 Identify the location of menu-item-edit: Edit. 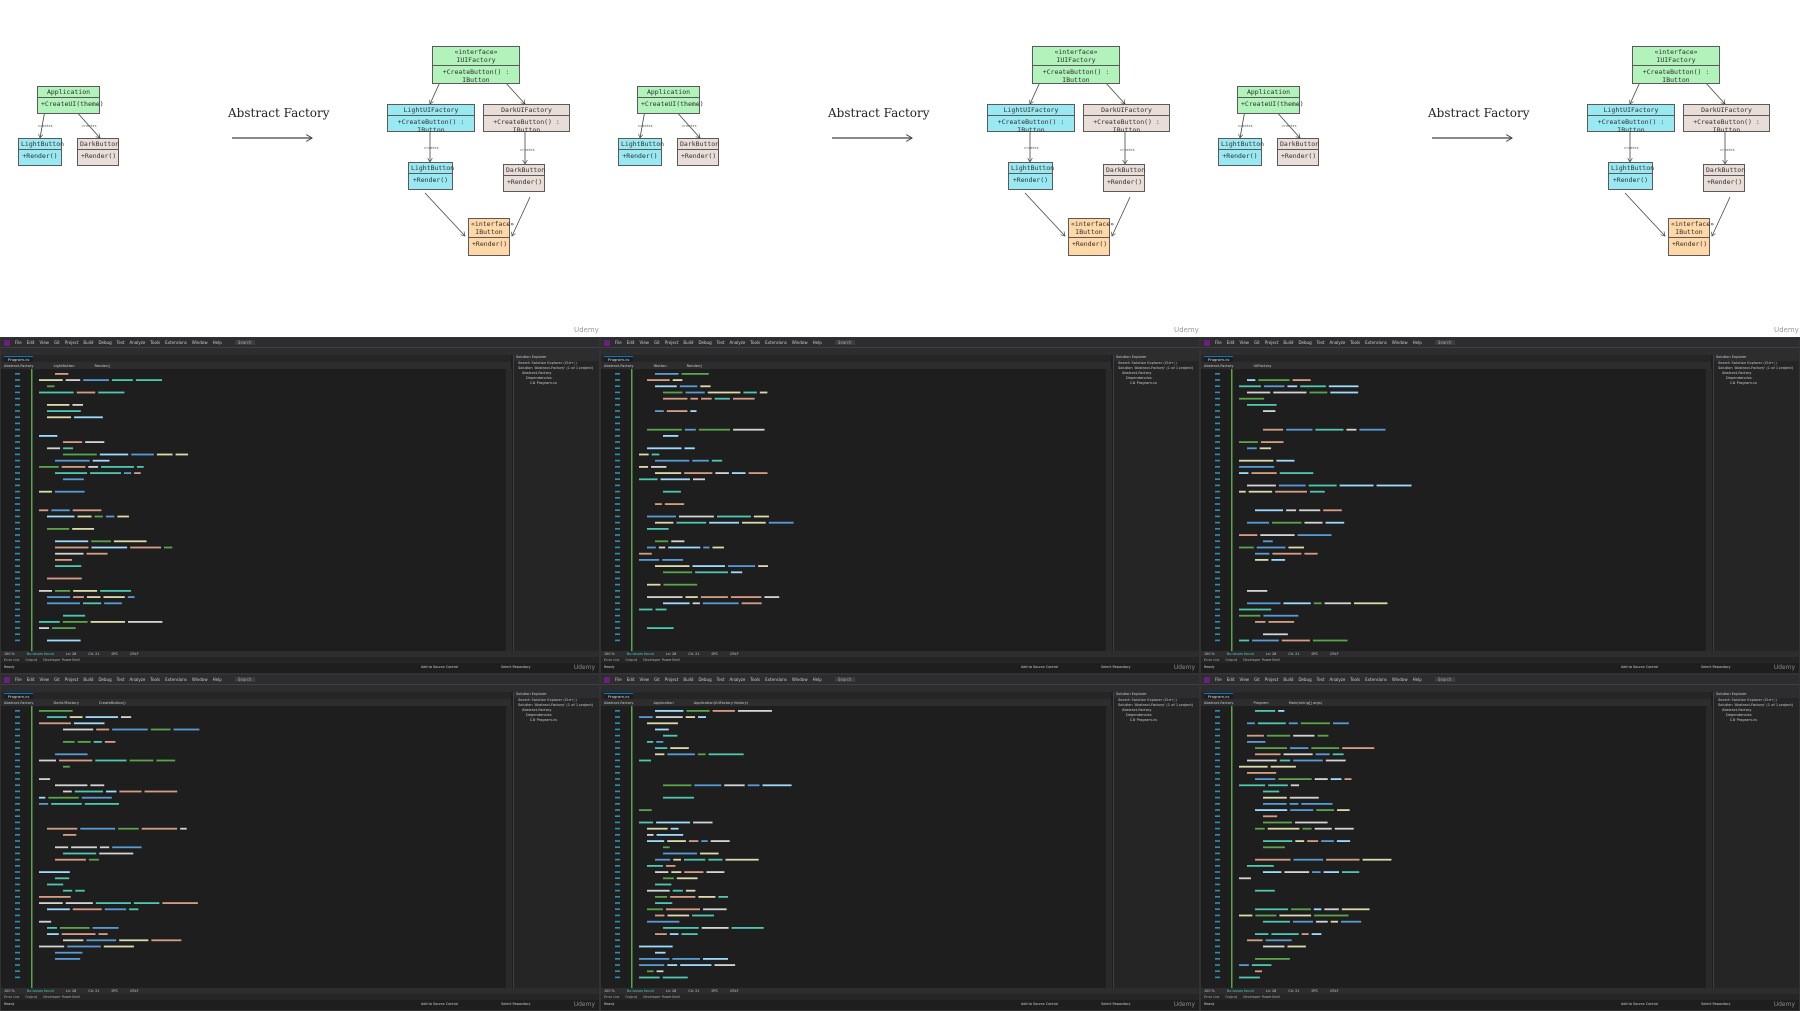
(31, 342).